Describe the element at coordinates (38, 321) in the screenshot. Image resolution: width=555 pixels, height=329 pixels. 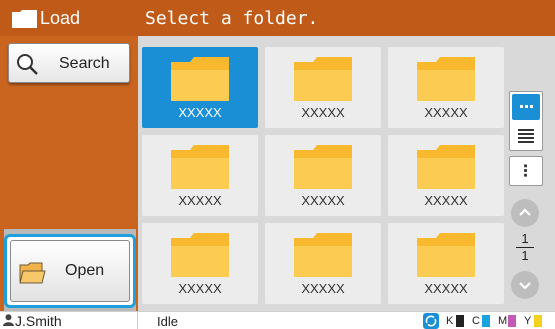
I see `user-name: J.Smith` at that location.